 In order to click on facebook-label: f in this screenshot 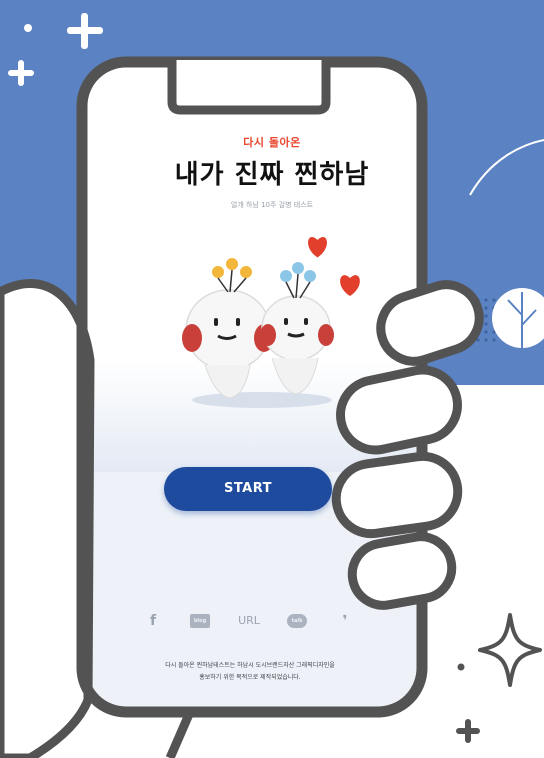, I will do `click(153, 621)`.